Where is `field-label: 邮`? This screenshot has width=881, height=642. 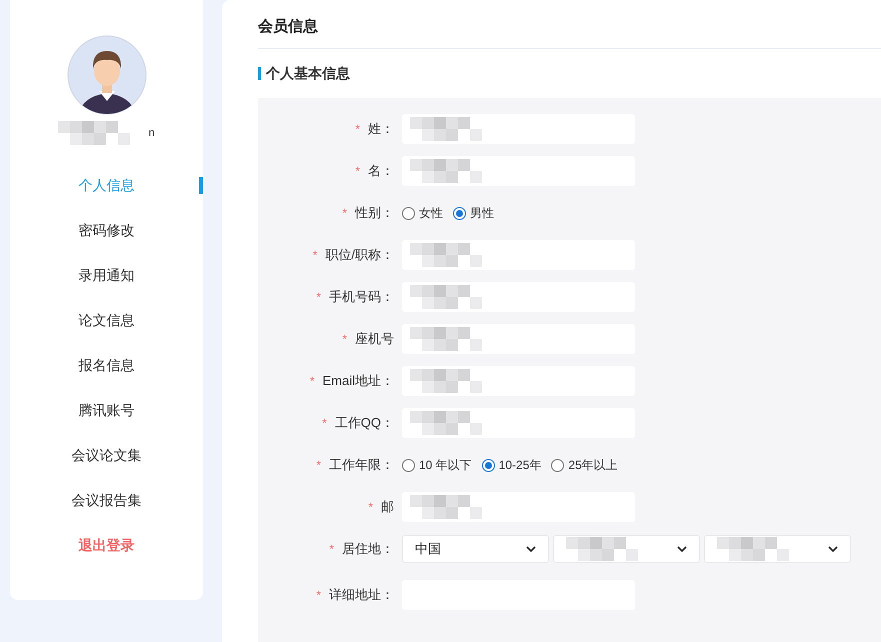 field-label: 邮 is located at coordinates (387, 507).